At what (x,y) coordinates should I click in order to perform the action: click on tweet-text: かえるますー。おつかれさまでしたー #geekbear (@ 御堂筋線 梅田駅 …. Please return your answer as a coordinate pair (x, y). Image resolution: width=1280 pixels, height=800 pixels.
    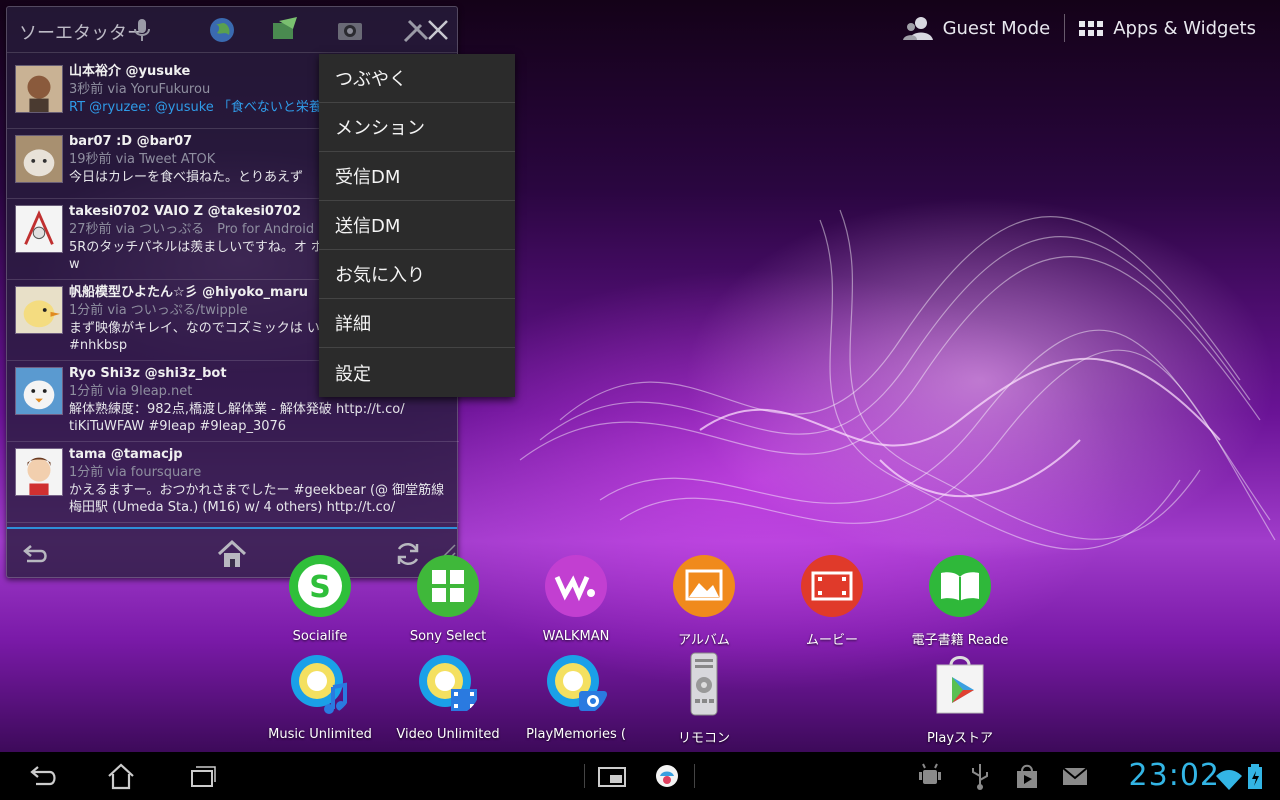
    Looking at the image, I should click on (257, 499).